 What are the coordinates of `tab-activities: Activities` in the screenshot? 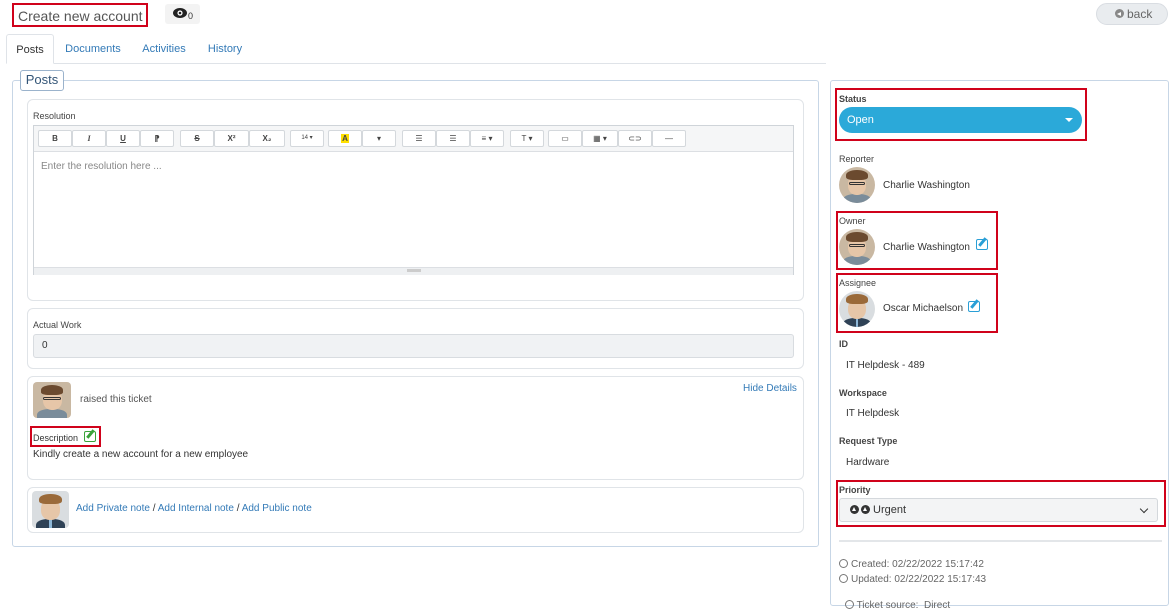 It's located at (164, 49).